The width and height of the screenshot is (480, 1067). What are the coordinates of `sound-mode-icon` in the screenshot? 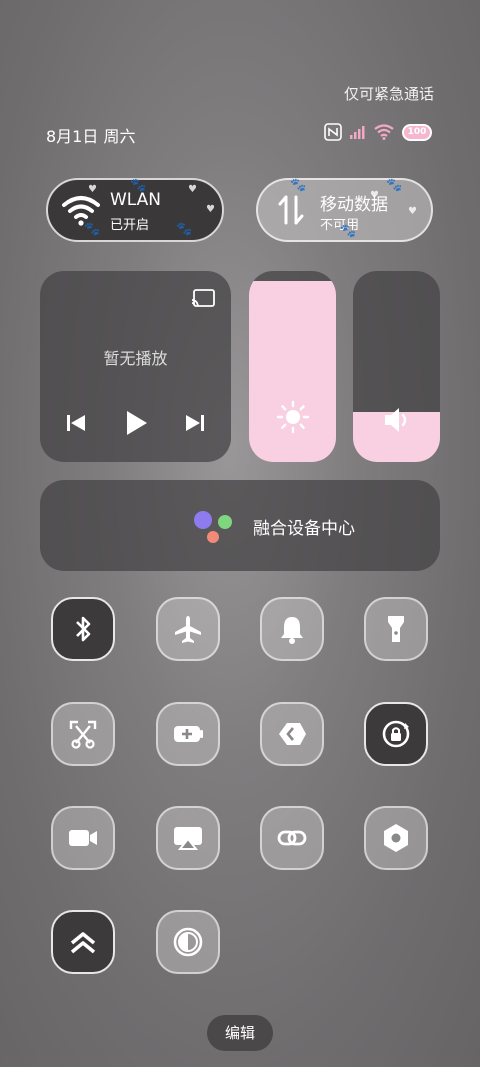 It's located at (292, 630).